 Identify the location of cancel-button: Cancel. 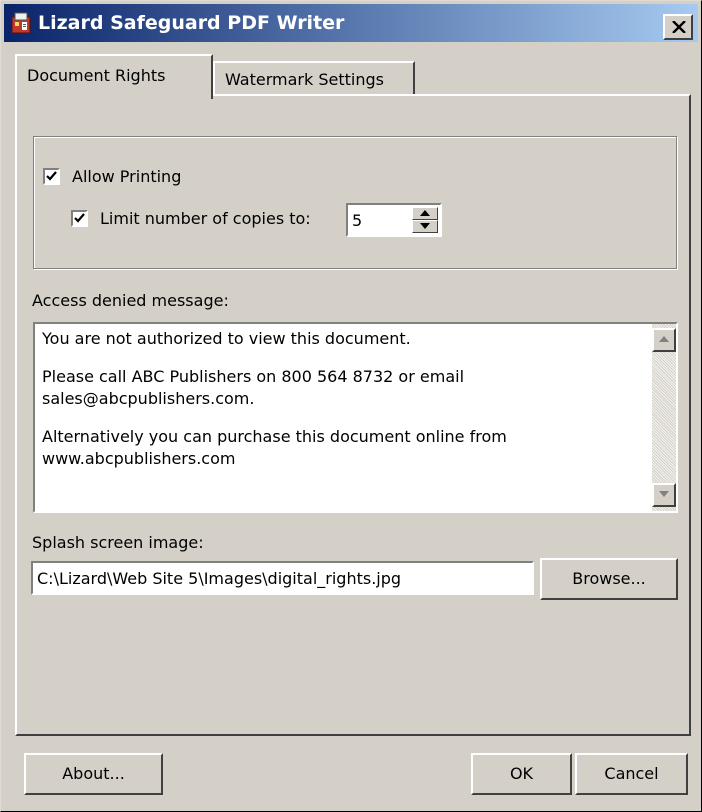
(631, 774).